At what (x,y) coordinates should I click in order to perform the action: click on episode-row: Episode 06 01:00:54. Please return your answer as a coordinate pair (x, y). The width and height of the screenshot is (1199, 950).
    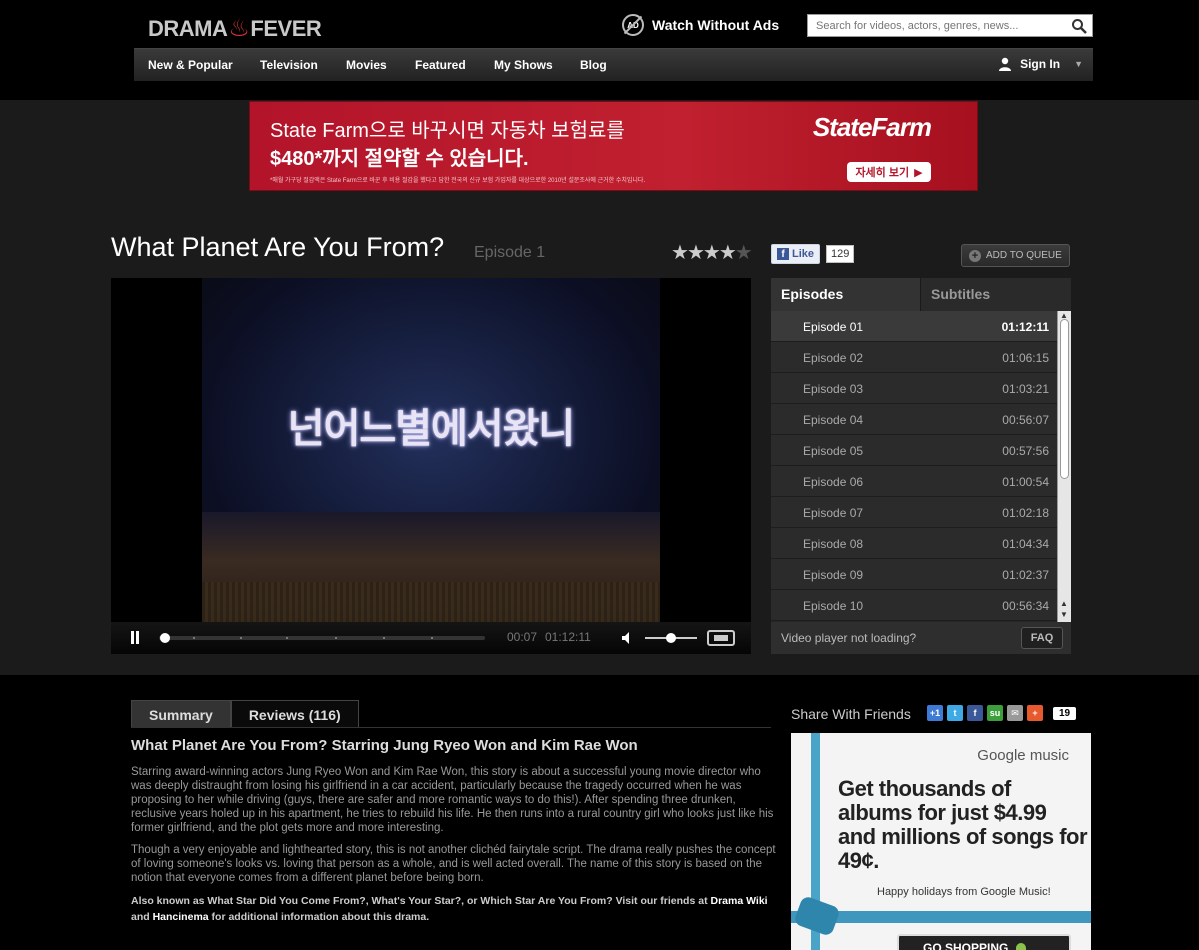
    Looking at the image, I should click on (914, 481).